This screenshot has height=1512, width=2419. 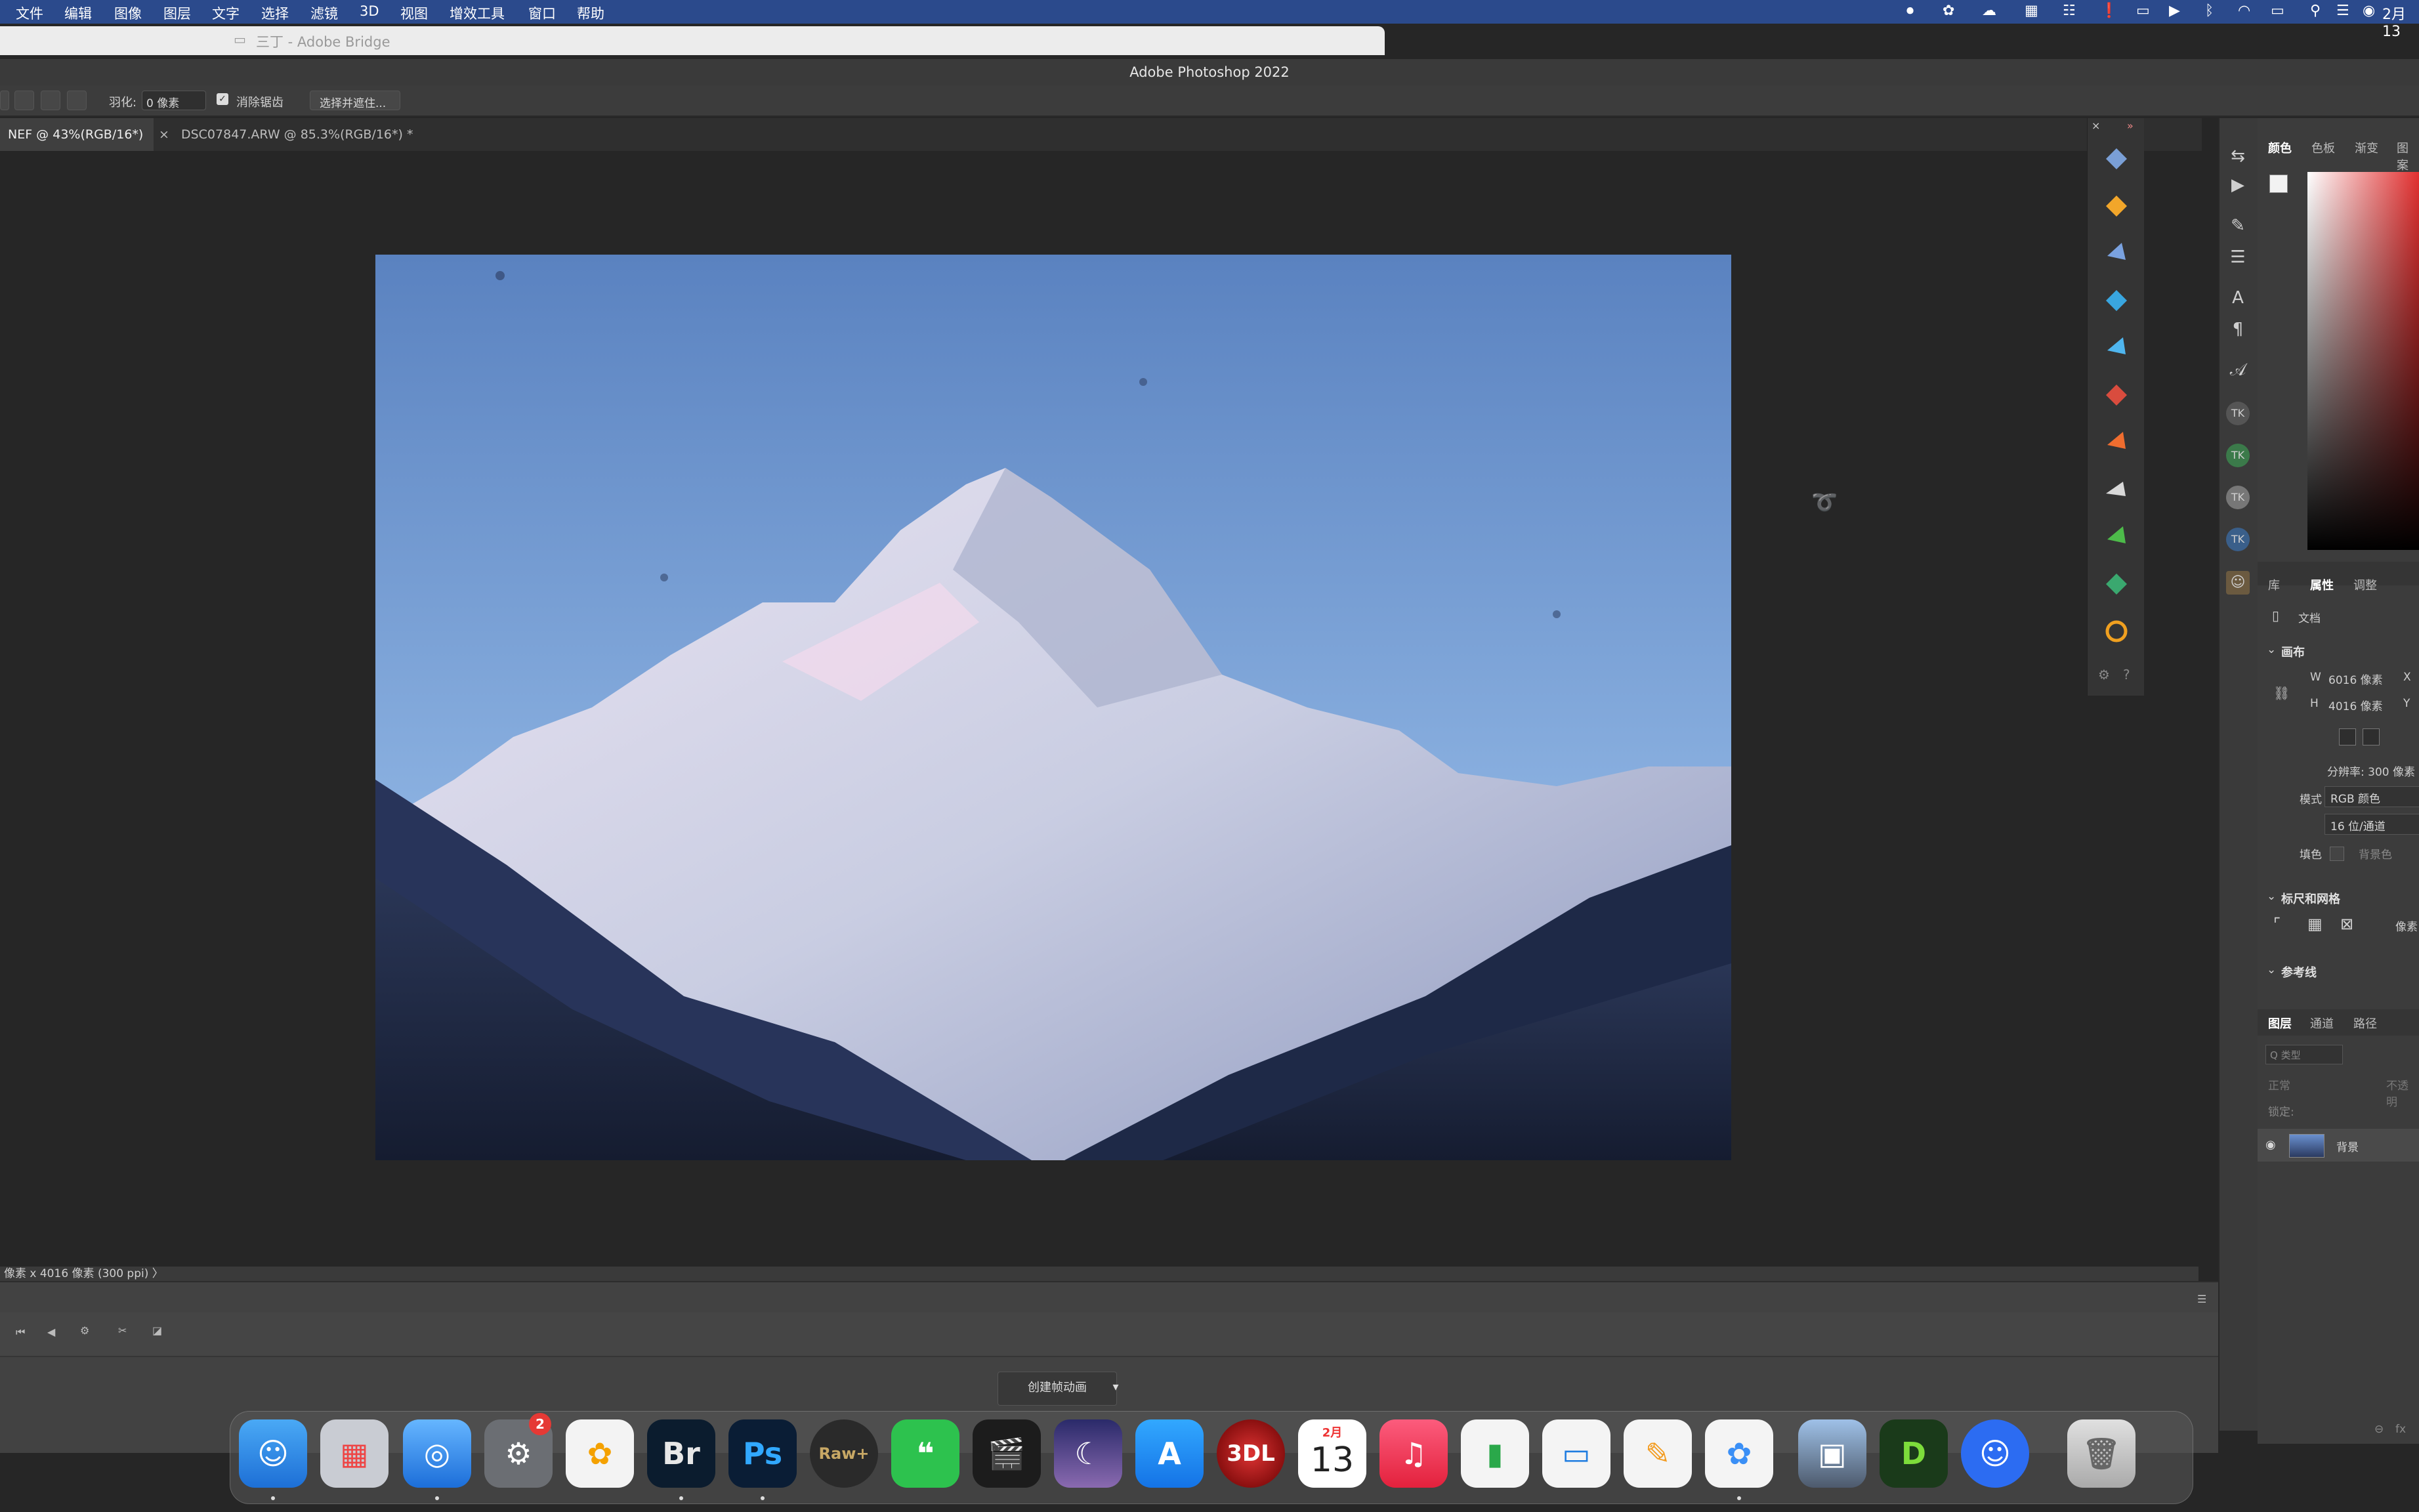 What do you see at coordinates (2238, 156) in the screenshot?
I see `history-icon: ⇆` at bounding box center [2238, 156].